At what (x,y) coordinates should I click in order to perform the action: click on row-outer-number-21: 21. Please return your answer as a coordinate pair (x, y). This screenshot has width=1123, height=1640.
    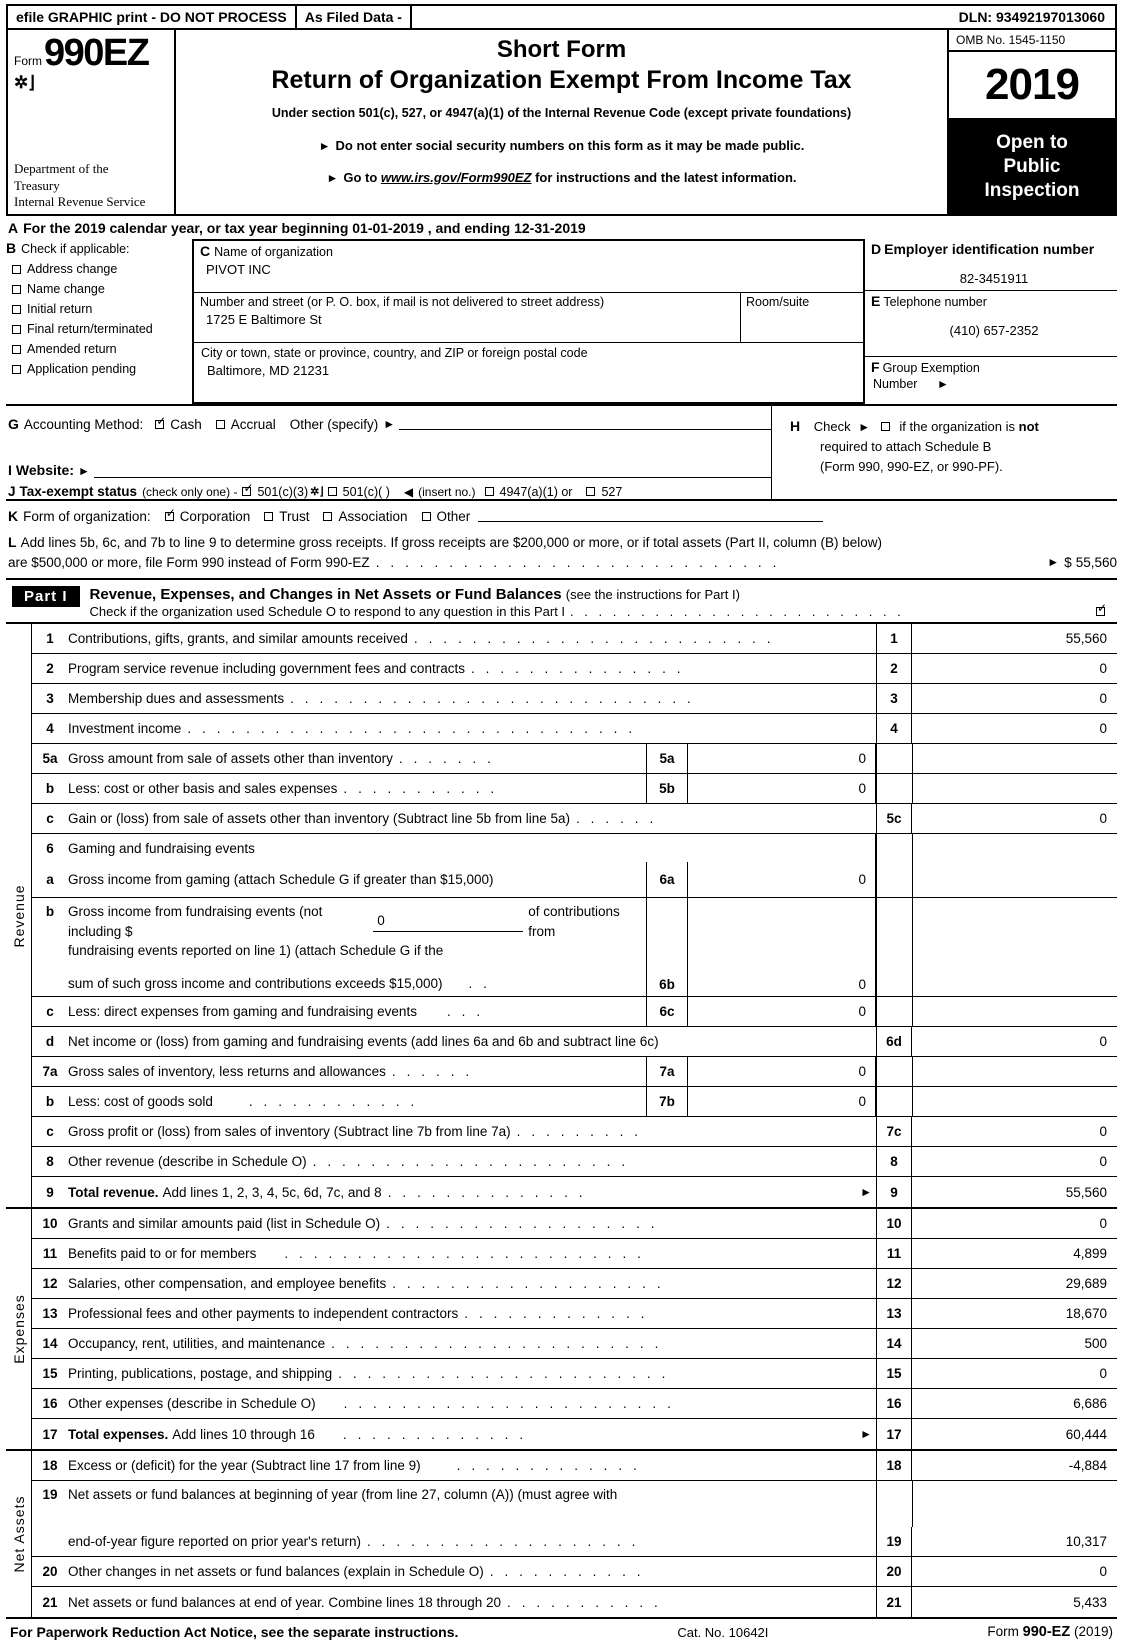
    Looking at the image, I should click on (894, 1602).